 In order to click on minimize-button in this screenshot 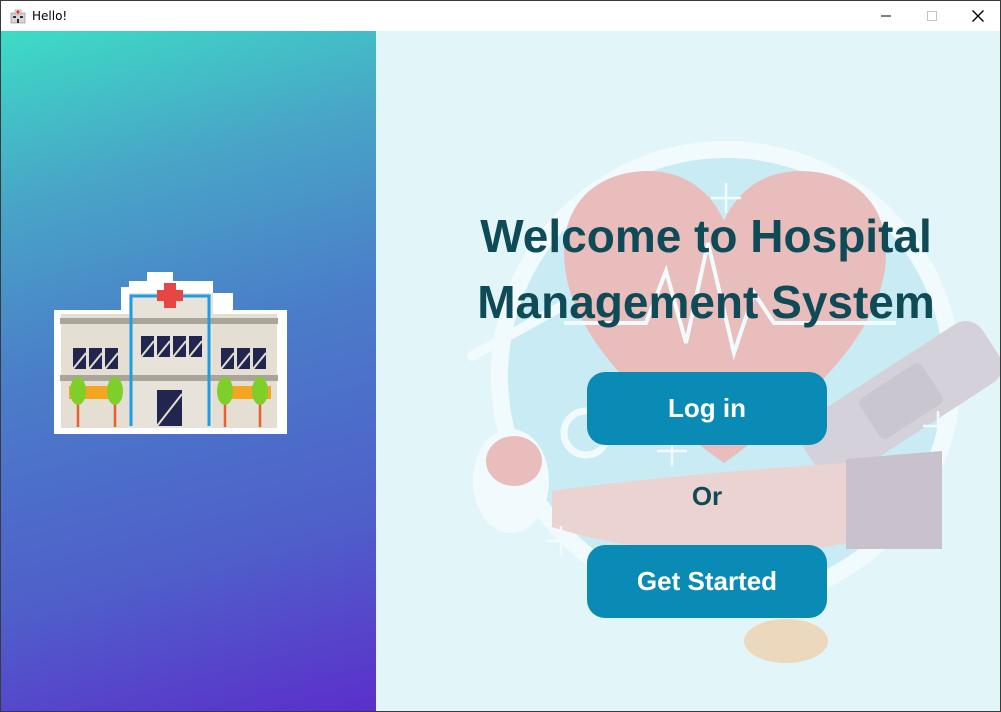, I will do `click(886, 16)`.